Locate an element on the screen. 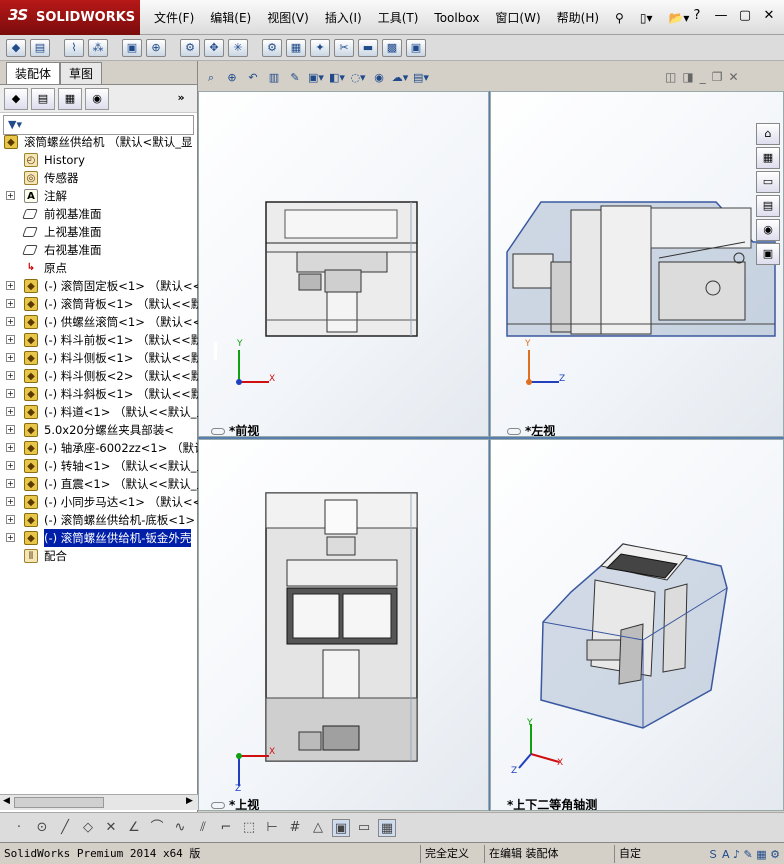  options-icon: ▣ is located at coordinates (416, 47).